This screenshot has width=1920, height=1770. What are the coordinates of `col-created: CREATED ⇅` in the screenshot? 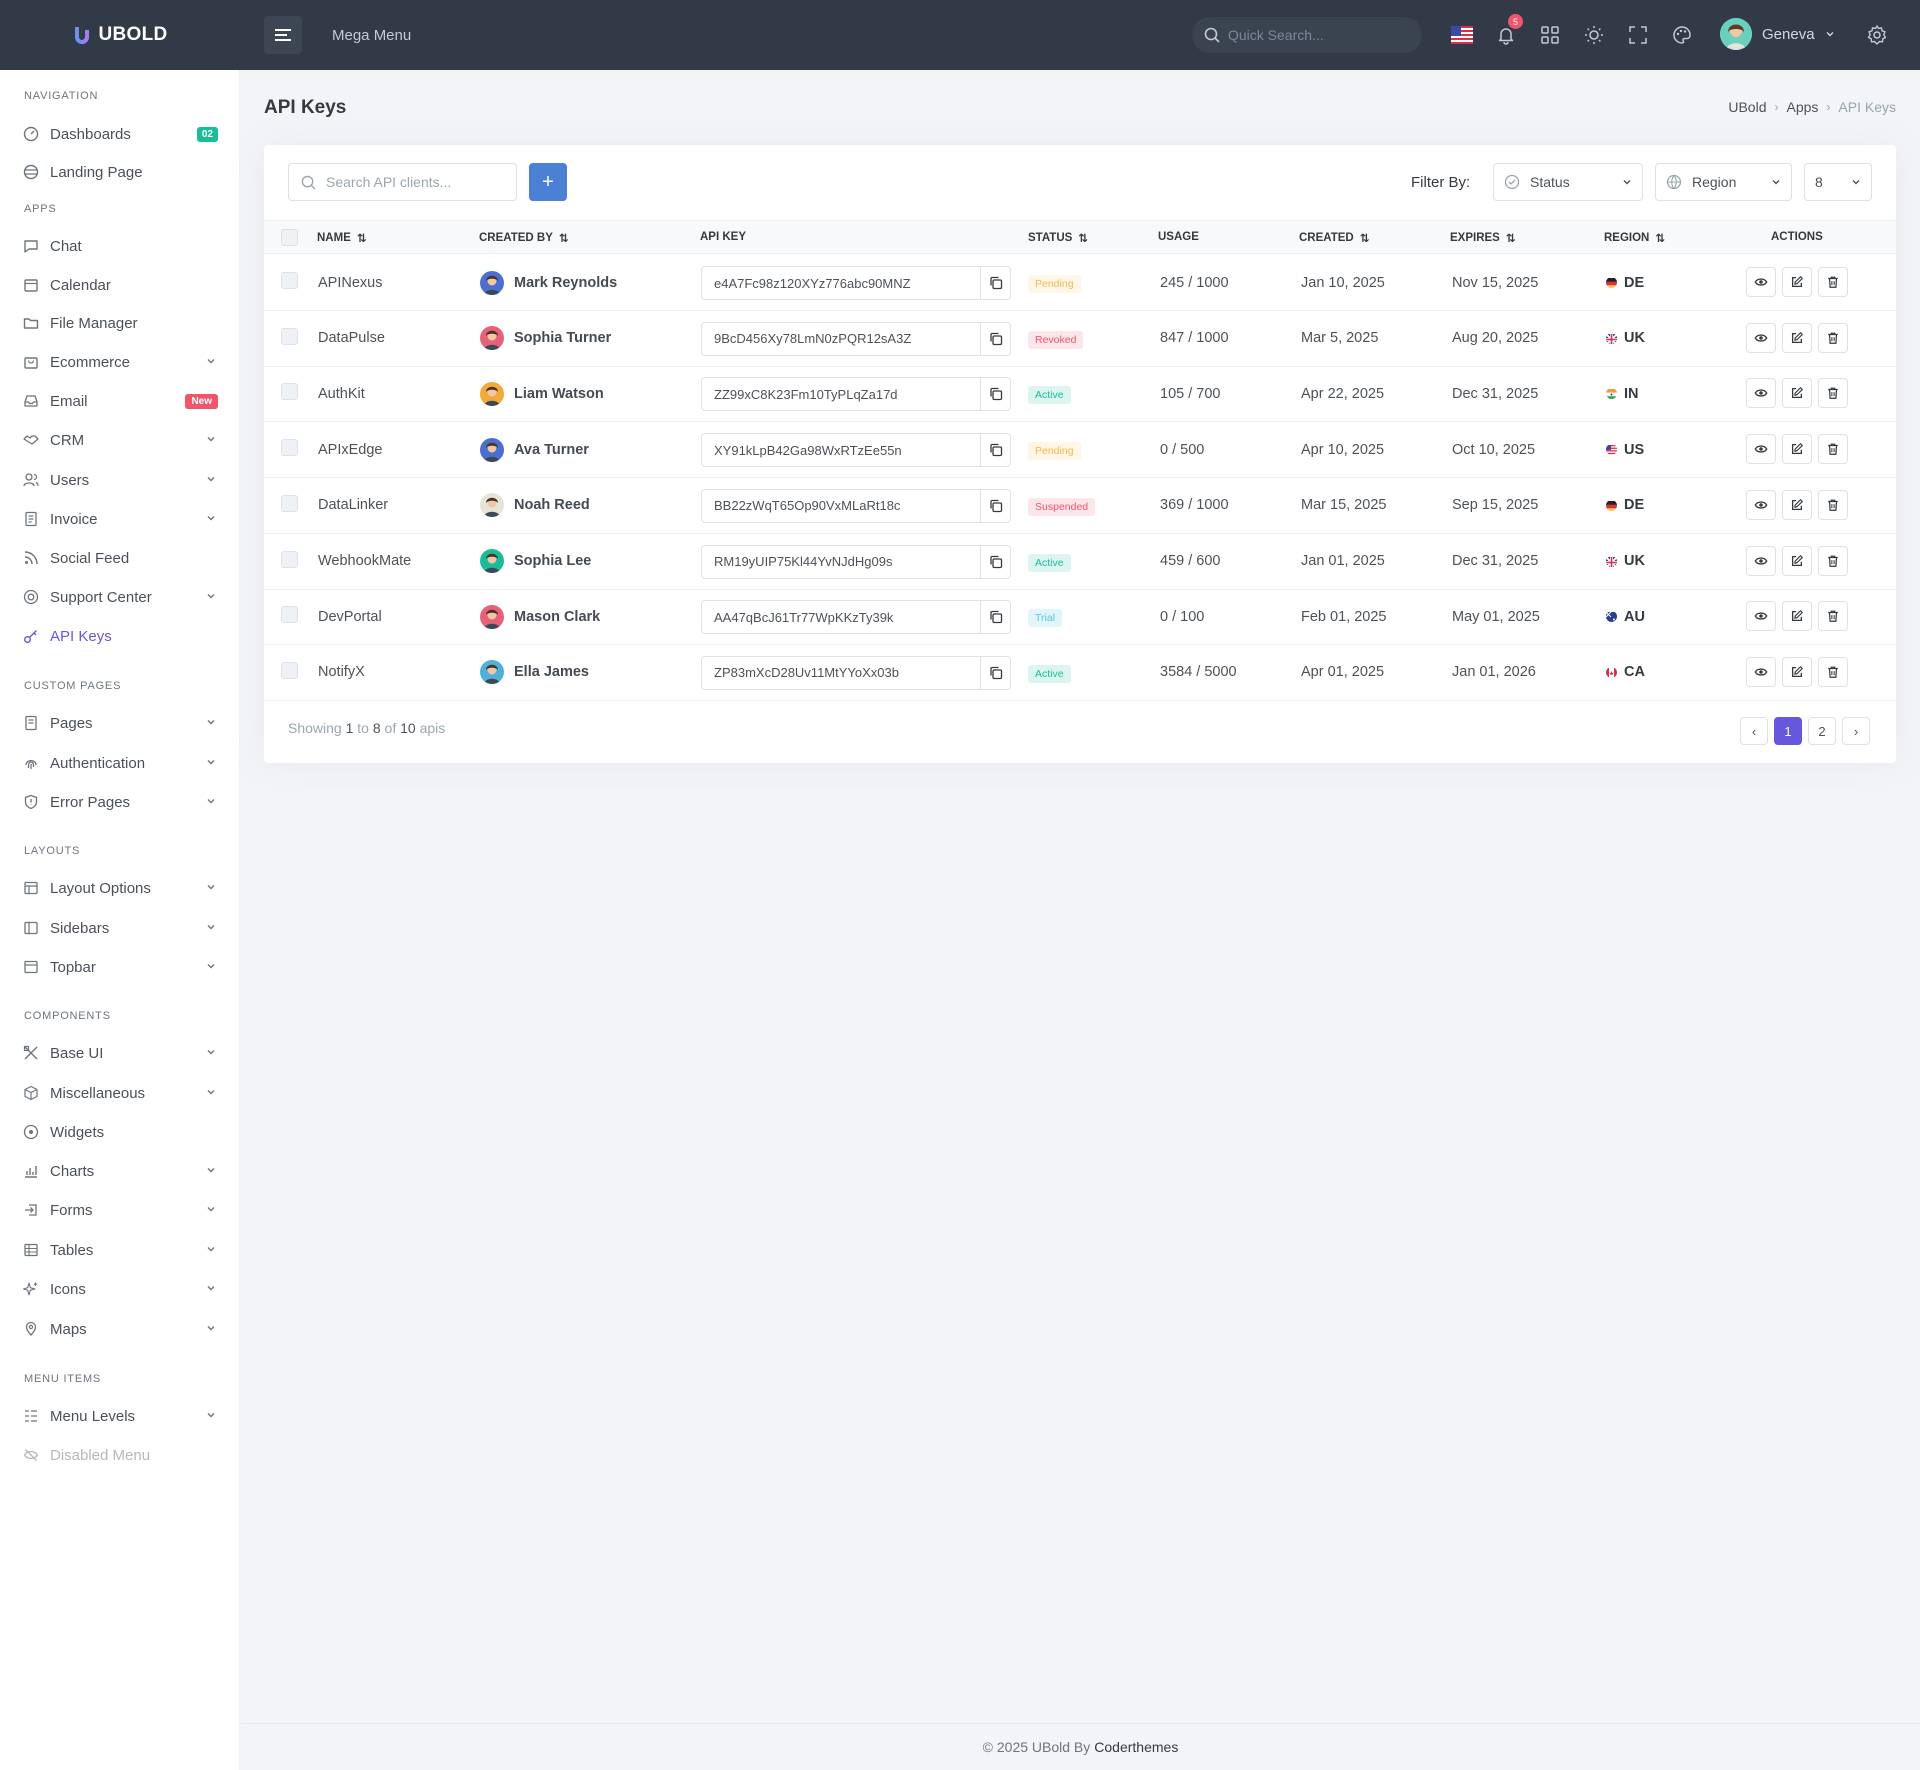 It's located at (1334, 238).